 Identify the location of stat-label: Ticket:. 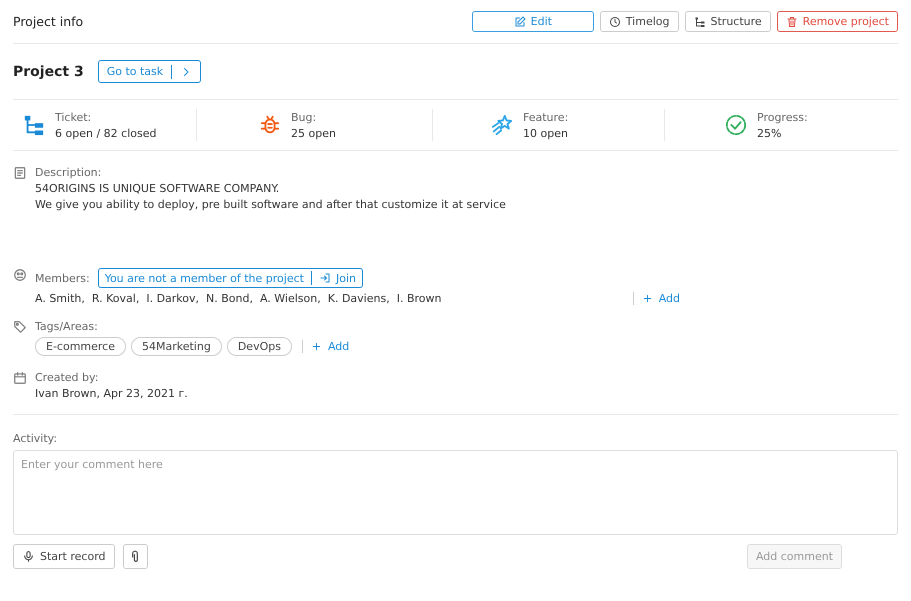
(73, 117).